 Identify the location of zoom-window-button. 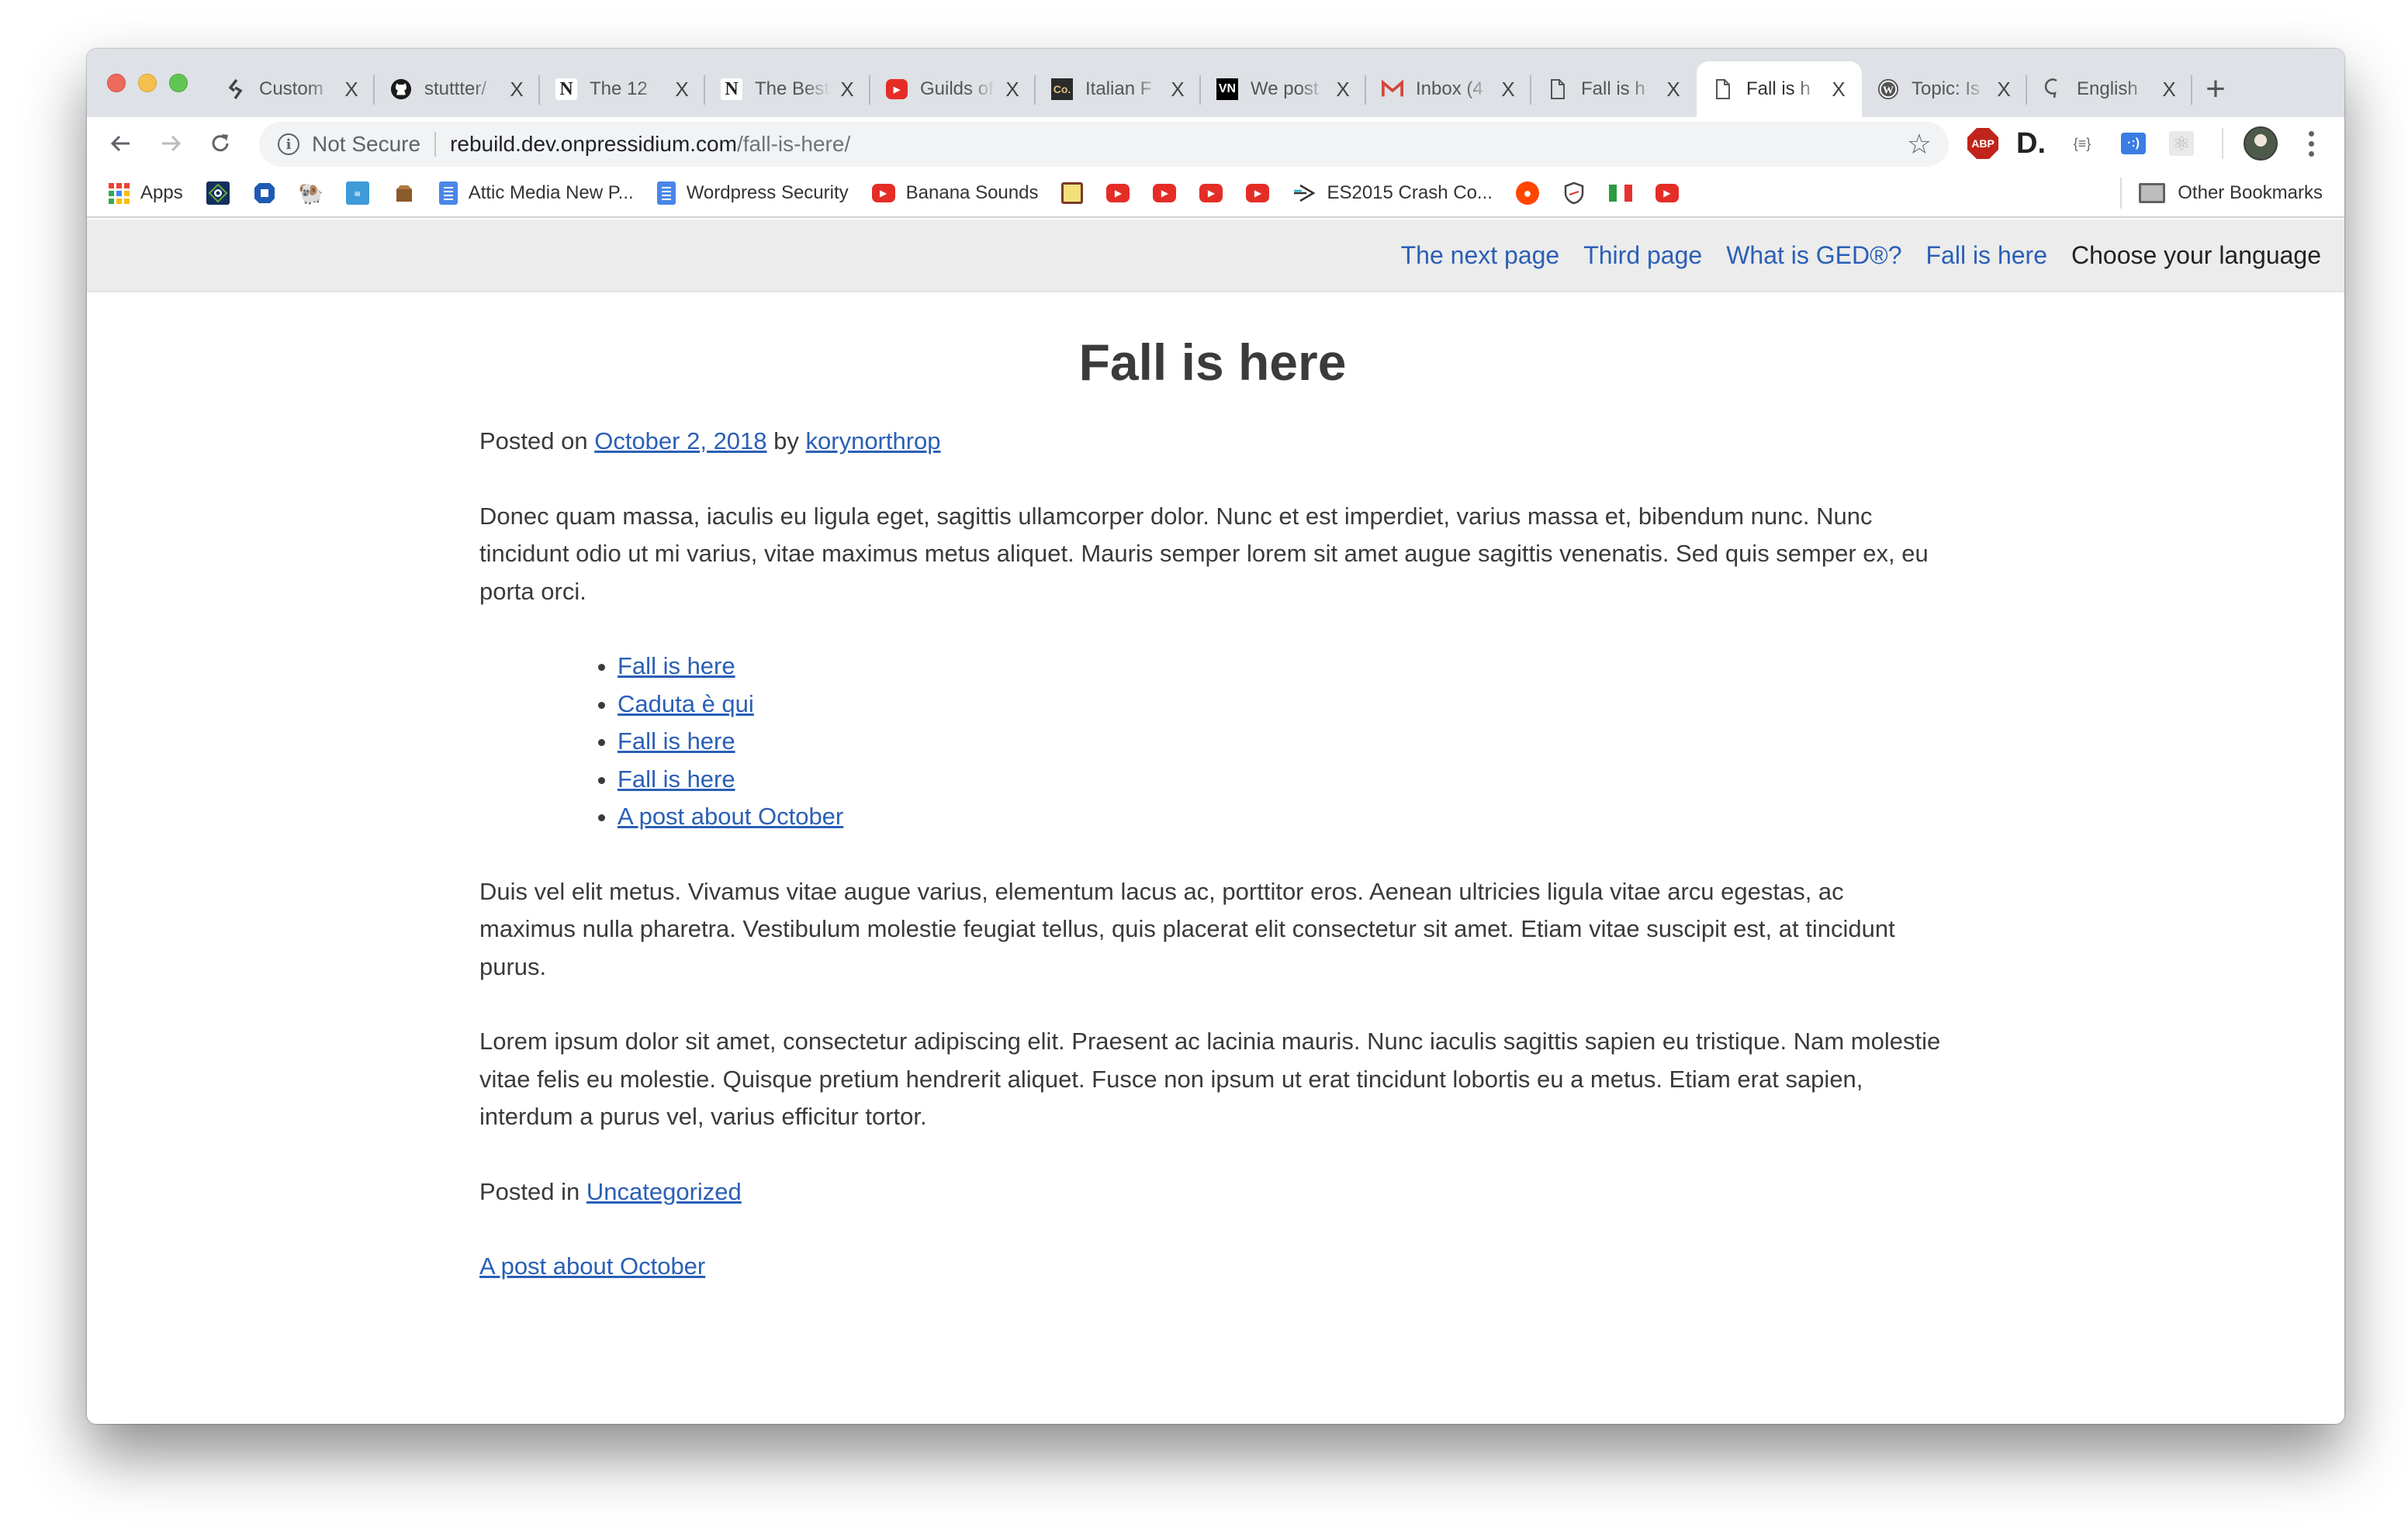
(178, 83).